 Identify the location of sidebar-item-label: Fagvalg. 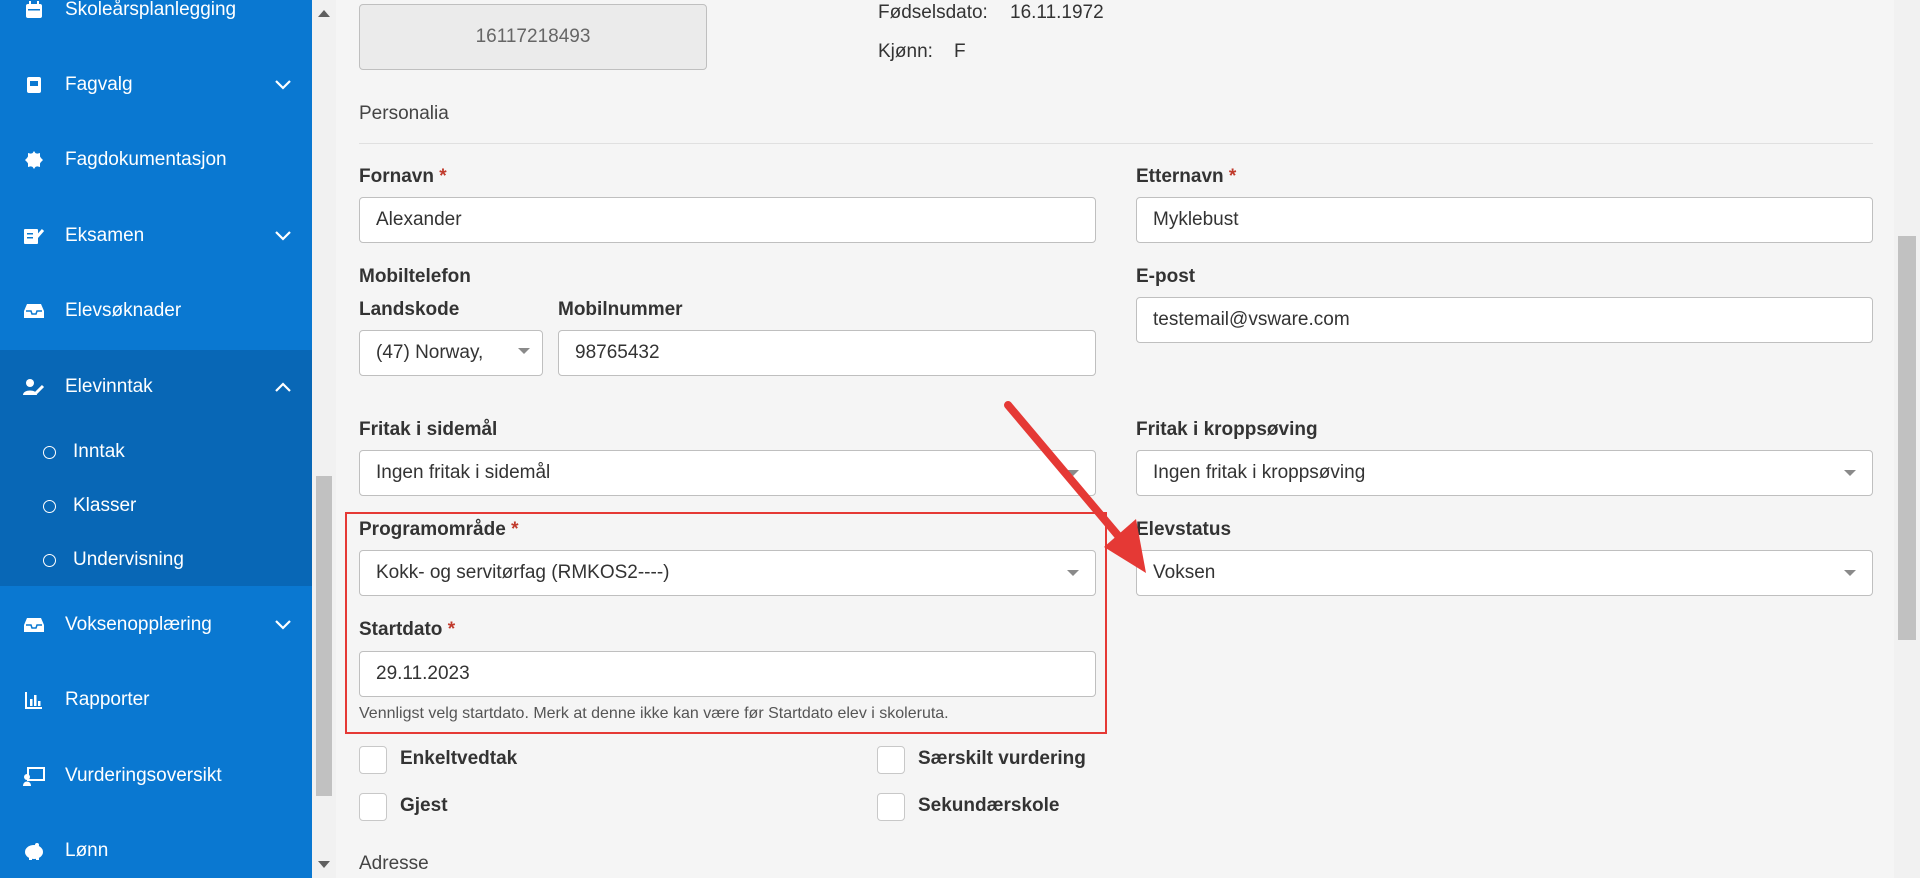
(99, 84).